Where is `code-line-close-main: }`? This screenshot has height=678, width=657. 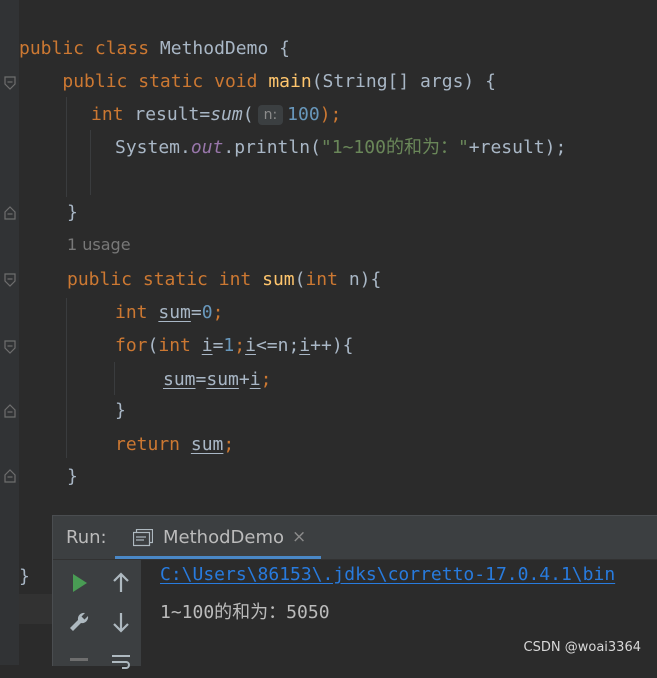
code-line-close-main: } is located at coordinates (72, 213).